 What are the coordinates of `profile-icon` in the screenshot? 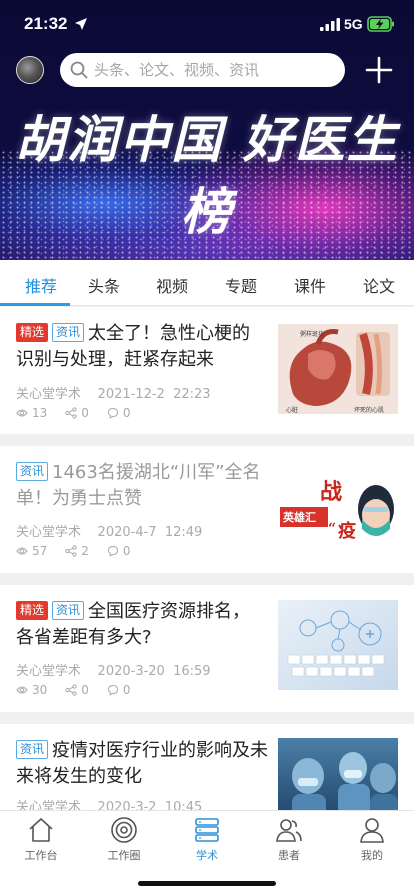 It's located at (372, 830).